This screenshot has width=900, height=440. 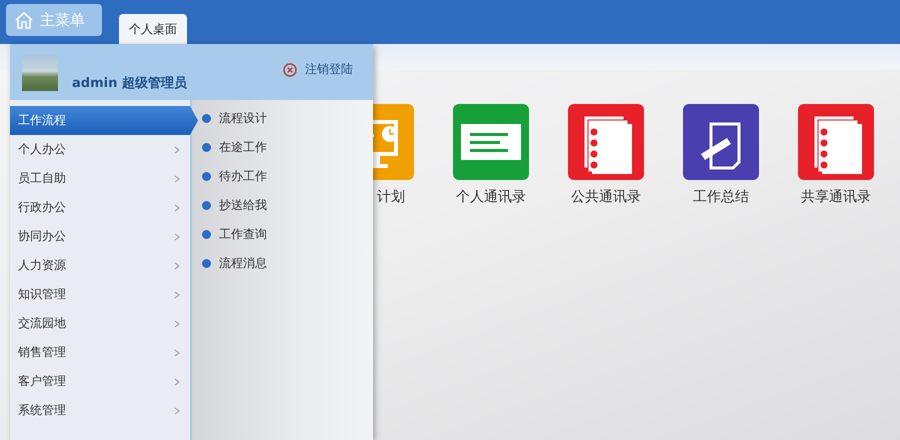 I want to click on menu-item: 系统管理, so click(x=100, y=410).